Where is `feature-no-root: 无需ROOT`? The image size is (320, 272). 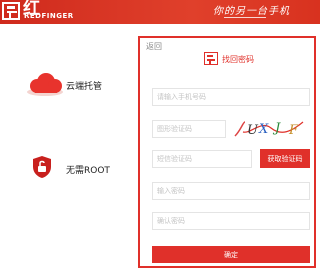 feature-no-root: 无需ROOT is located at coordinates (82, 170).